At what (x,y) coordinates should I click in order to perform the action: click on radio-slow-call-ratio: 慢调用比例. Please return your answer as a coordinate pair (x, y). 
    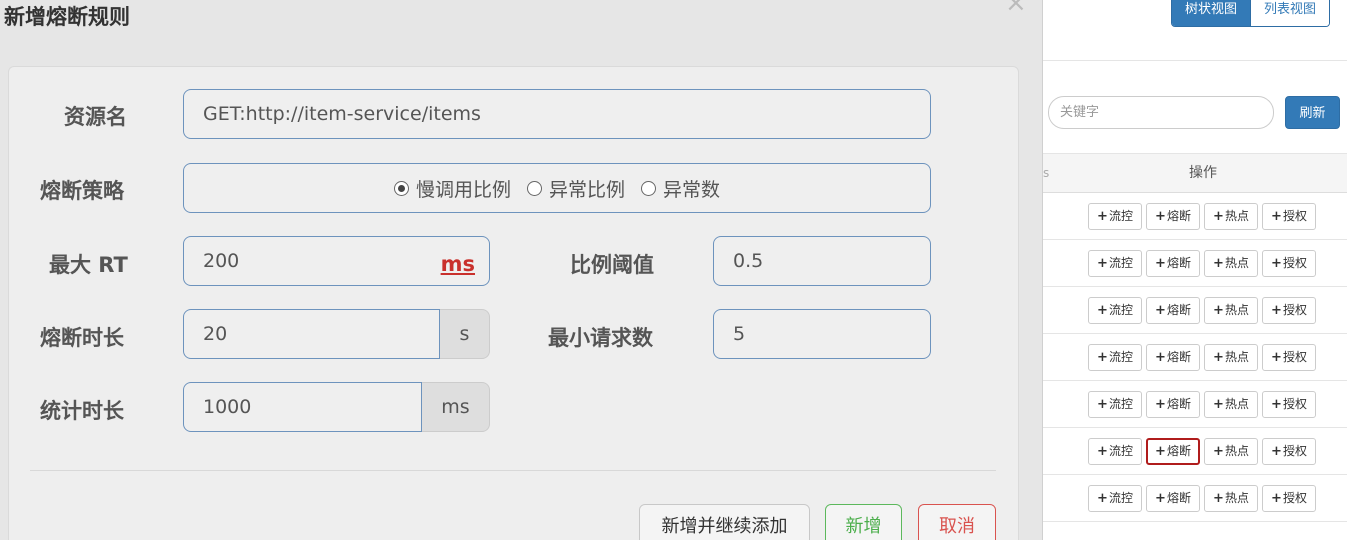
    Looking at the image, I should click on (452, 188).